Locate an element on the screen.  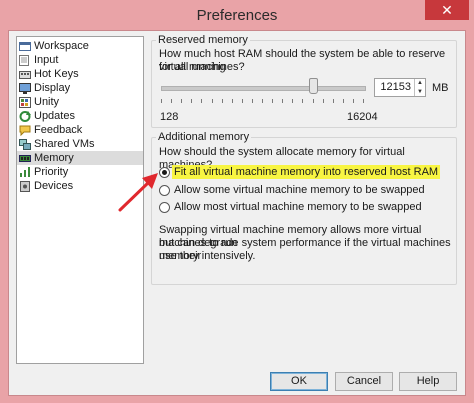
sidebar-item-label: Workspace is located at coordinates (61, 46).